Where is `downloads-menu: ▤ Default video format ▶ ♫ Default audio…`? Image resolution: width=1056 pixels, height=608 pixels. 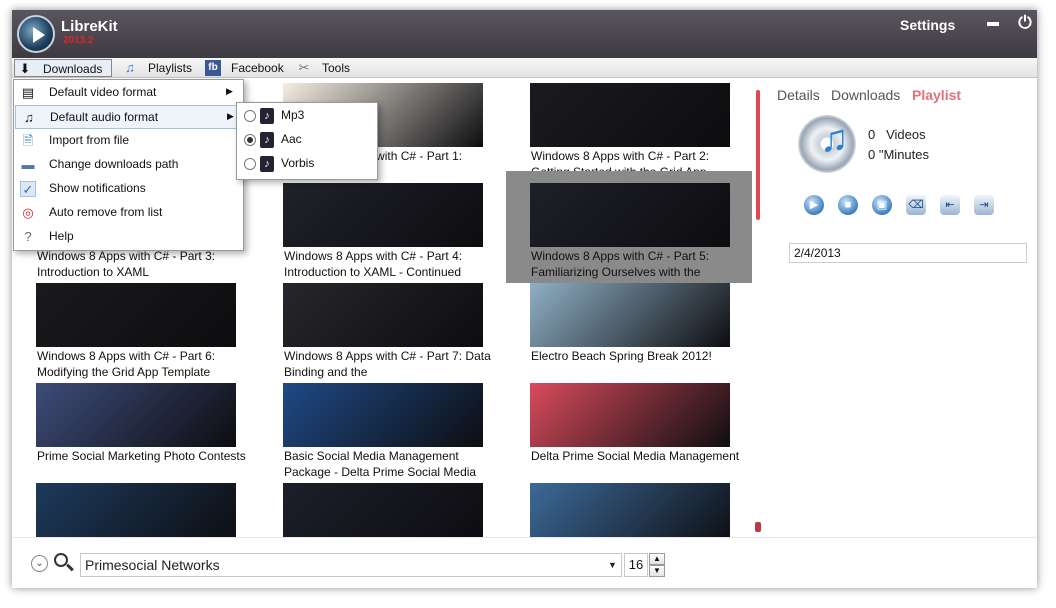 downloads-menu: ▤ Default video format ▶ ♫ Default audio… is located at coordinates (128, 165).